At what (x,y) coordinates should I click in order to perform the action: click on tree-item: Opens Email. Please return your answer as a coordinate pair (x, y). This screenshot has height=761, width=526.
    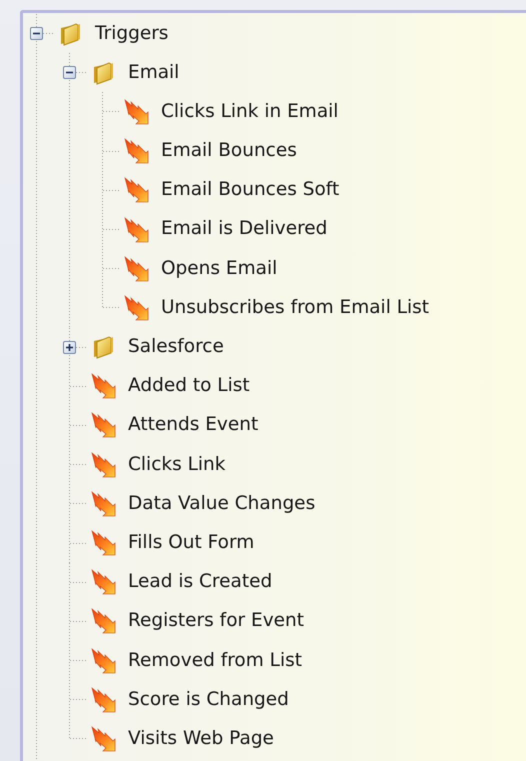
    Looking at the image, I should click on (219, 269).